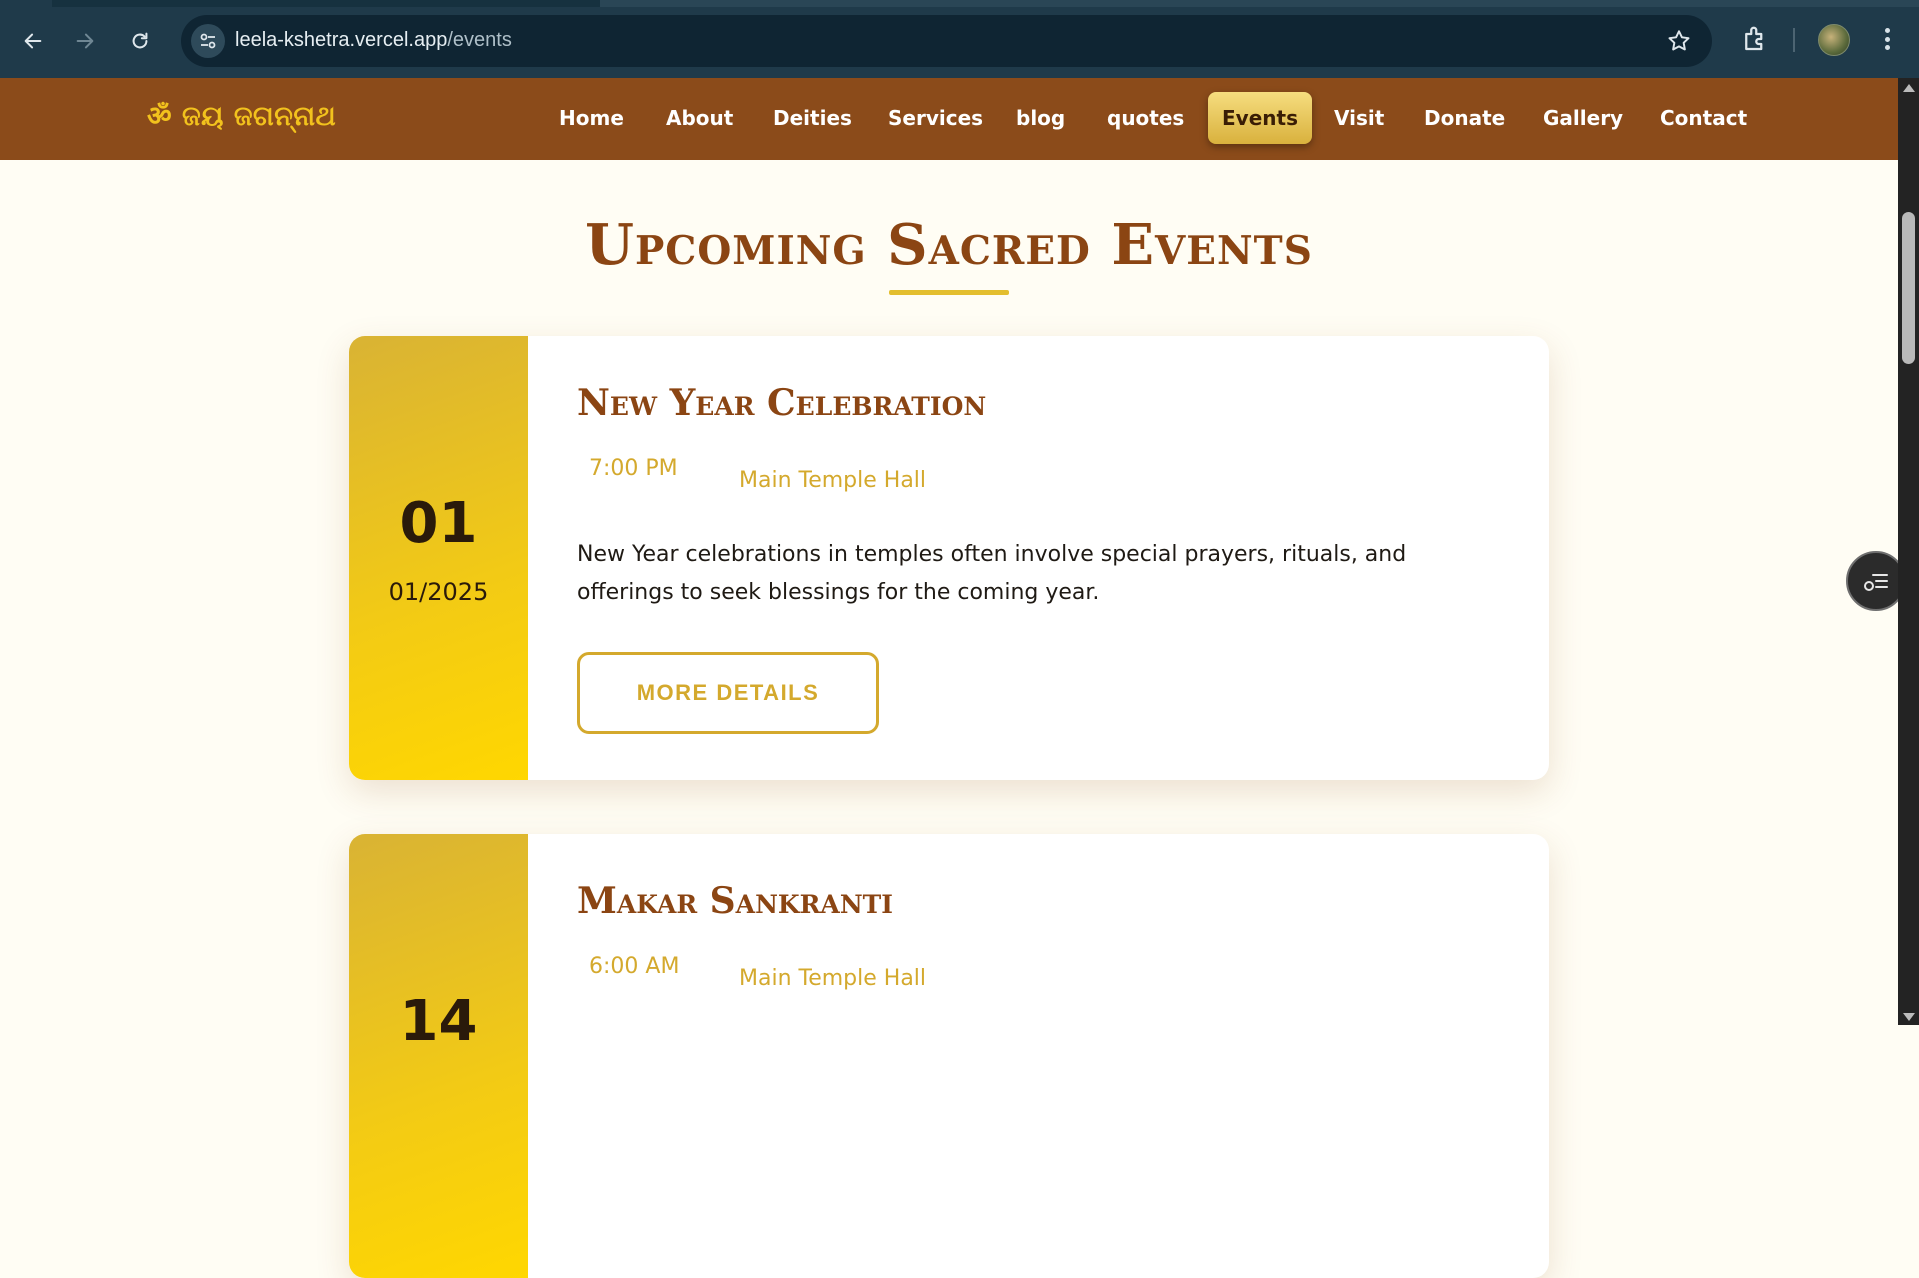  What do you see at coordinates (438, 592) in the screenshot?
I see `event-month-year: 01/2025` at bounding box center [438, 592].